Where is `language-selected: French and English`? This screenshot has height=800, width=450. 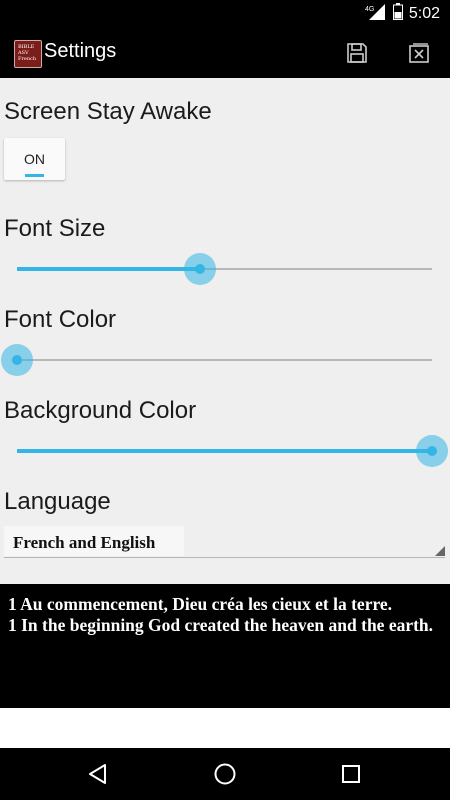
language-selected: French and English is located at coordinates (84, 542).